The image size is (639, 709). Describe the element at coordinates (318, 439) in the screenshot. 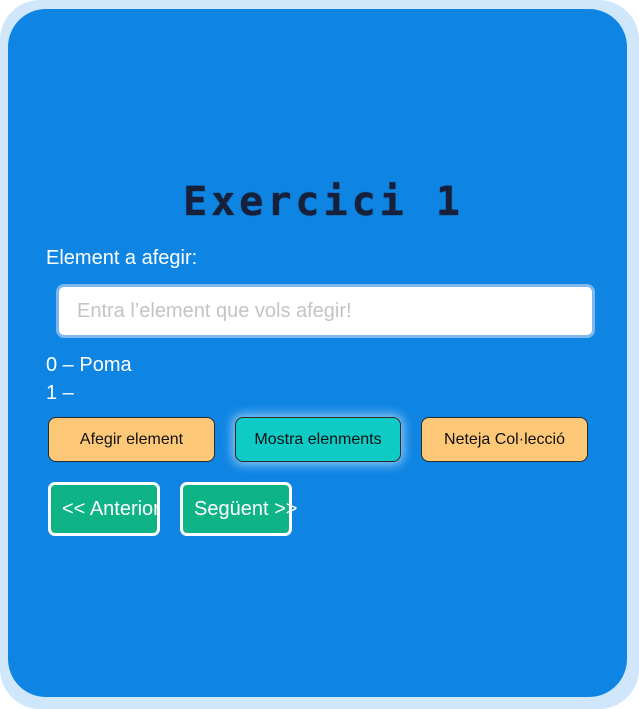

I see `show-elements-button: Mostra elenments` at that location.